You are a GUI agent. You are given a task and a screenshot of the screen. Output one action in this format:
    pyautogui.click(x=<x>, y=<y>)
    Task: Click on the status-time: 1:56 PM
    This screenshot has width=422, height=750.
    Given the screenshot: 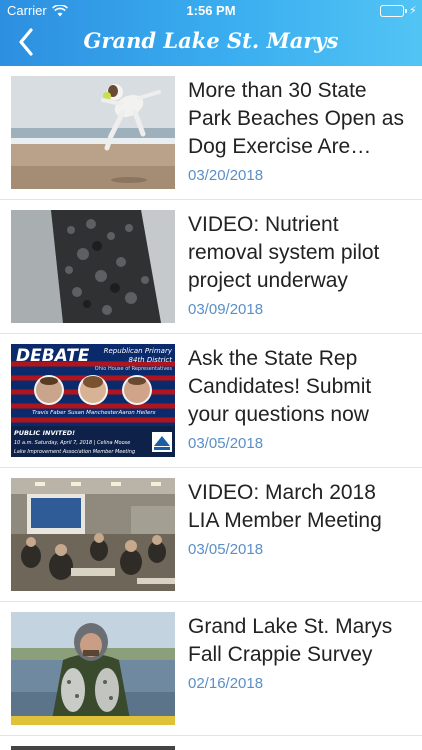 What is the action you would take?
    pyautogui.click(x=211, y=10)
    